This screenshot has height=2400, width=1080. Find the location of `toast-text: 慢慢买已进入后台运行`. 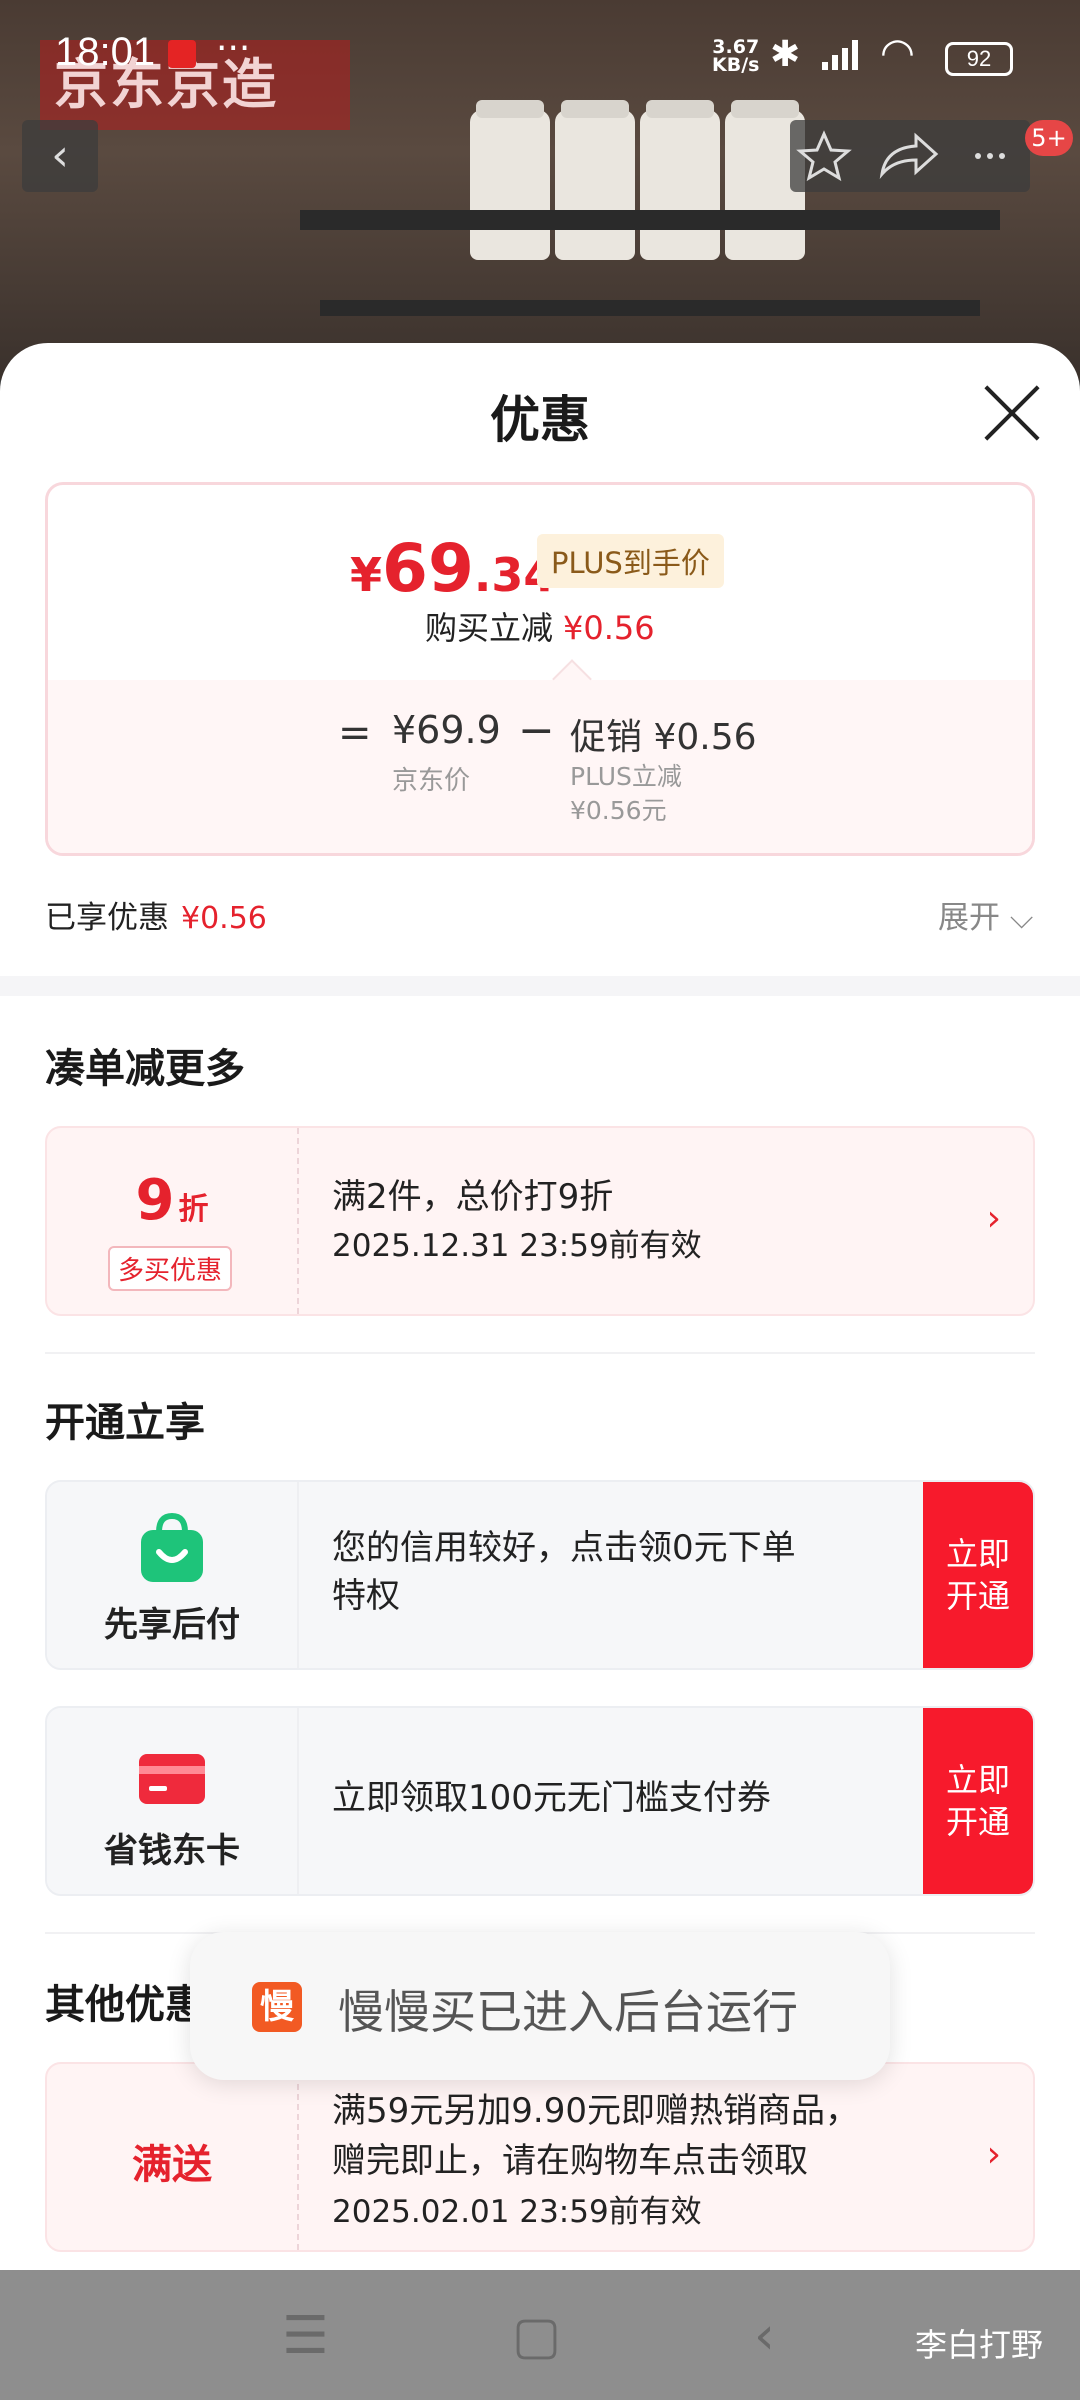

toast-text: 慢慢买已进入后台运行 is located at coordinates (568, 2012).